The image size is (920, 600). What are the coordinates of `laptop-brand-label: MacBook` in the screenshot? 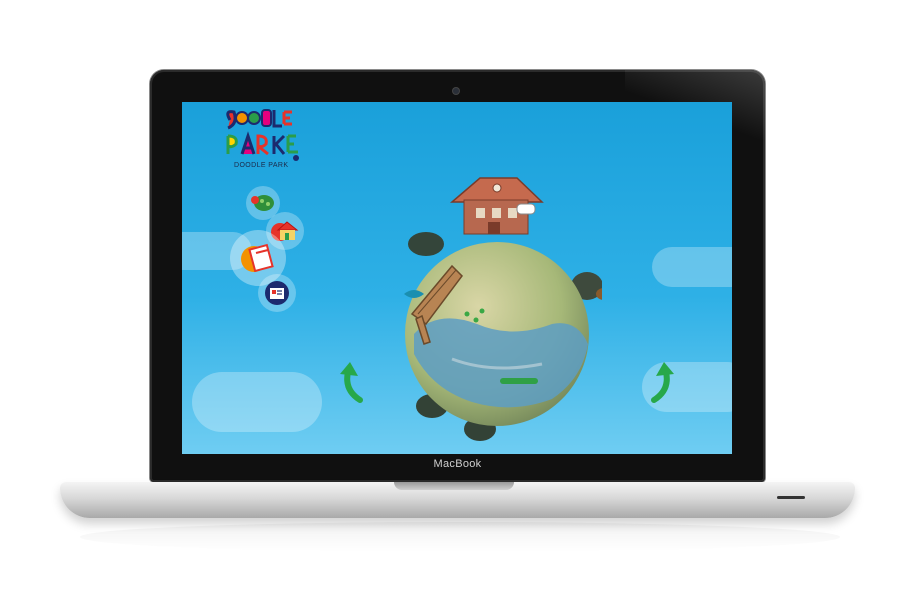 It's located at (457, 464).